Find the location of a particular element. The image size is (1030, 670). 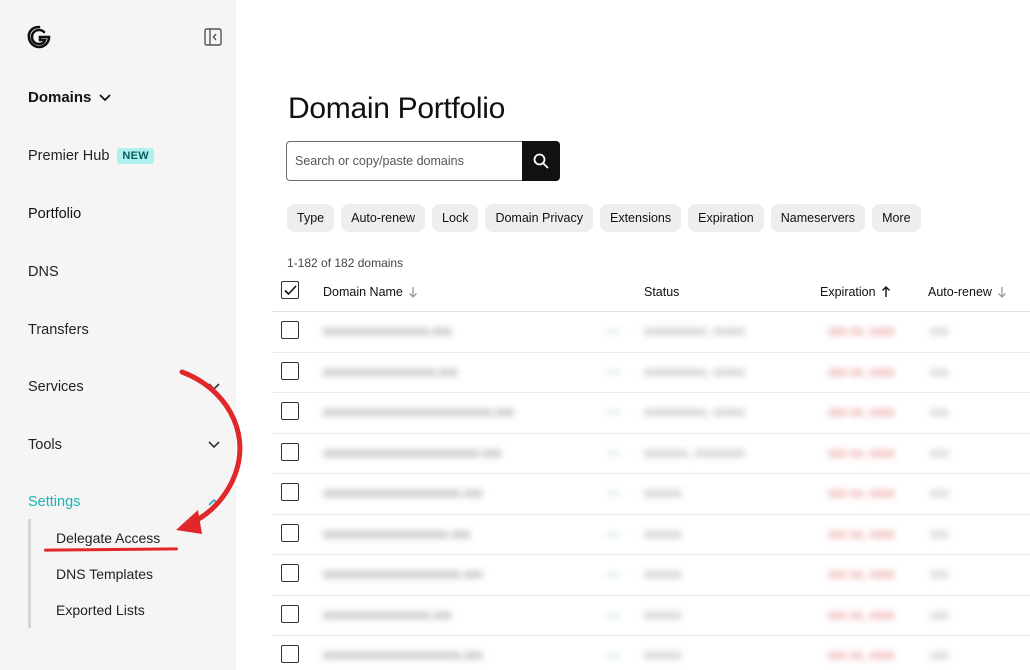

nav-tools-label: Tools is located at coordinates (45, 445).